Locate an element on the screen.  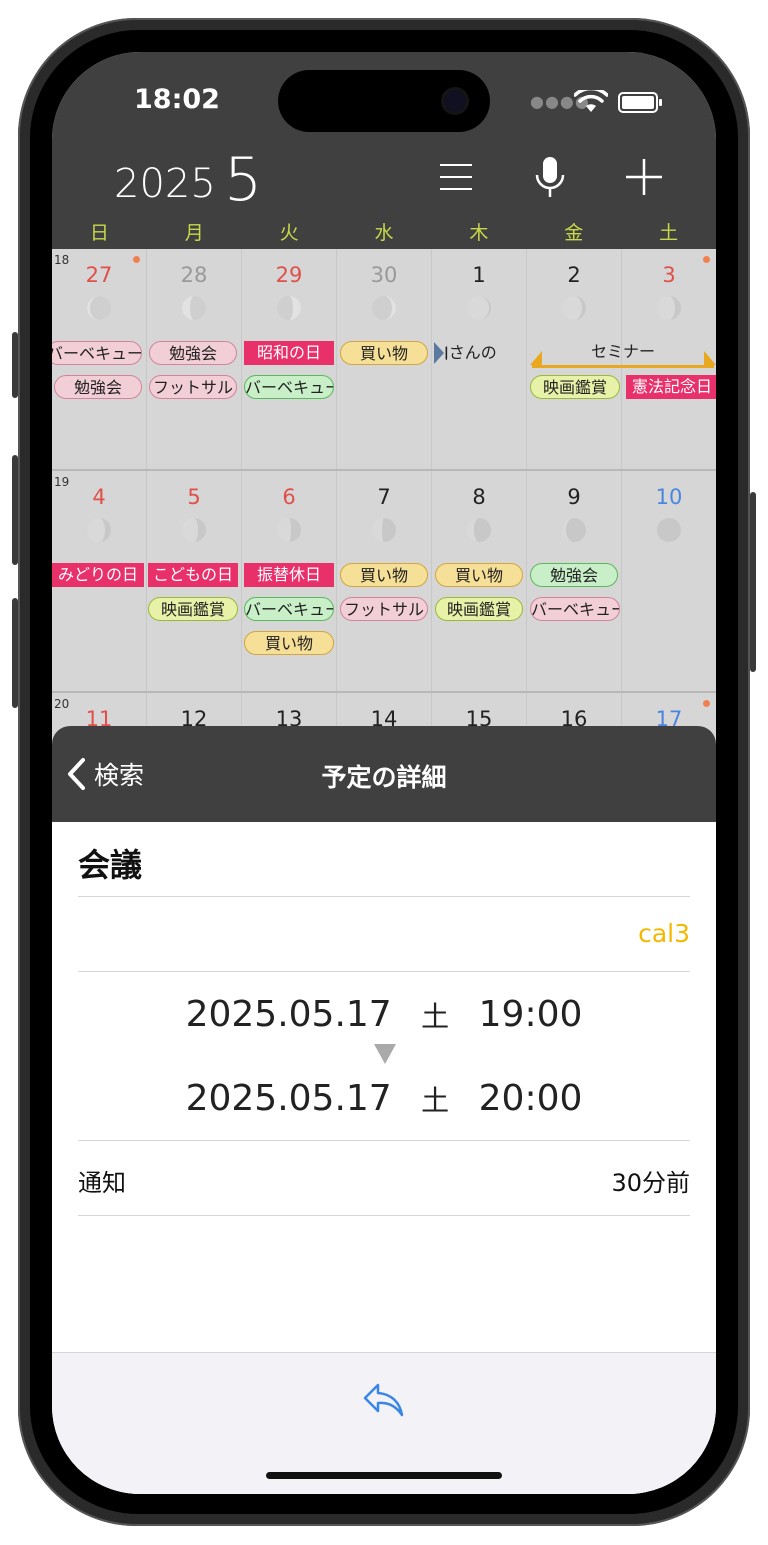
alert-value: 30分前 is located at coordinates (650, 1183).